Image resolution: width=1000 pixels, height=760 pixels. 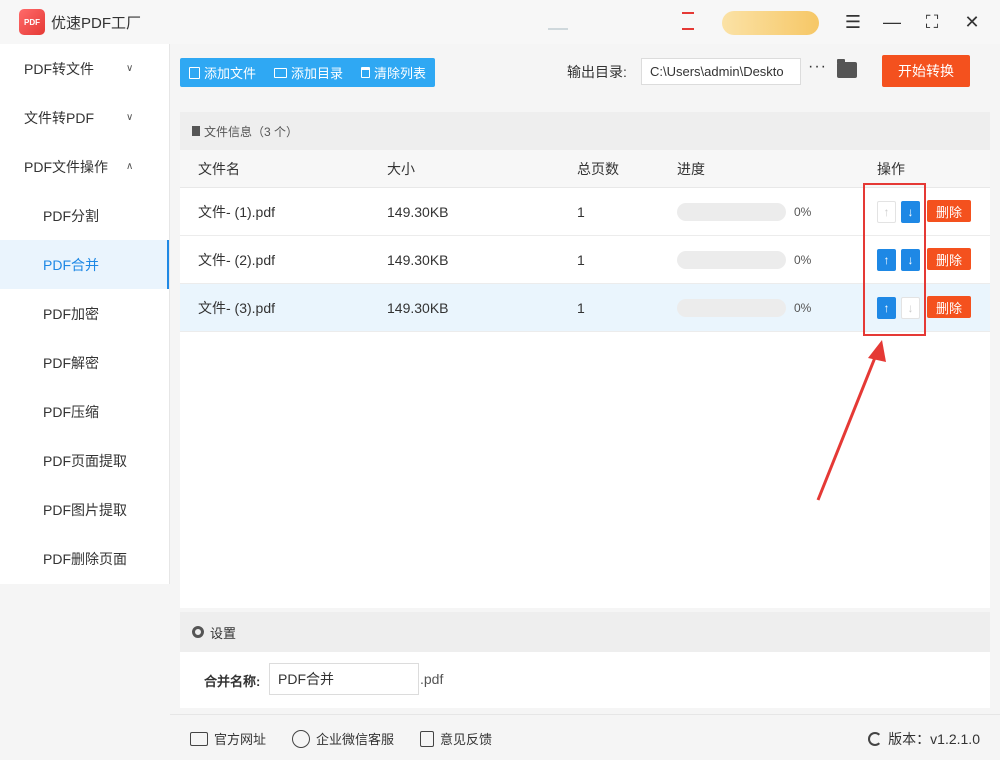 What do you see at coordinates (585, 131) in the screenshot?
I see `file-info-header: 文件信息（3 个）` at bounding box center [585, 131].